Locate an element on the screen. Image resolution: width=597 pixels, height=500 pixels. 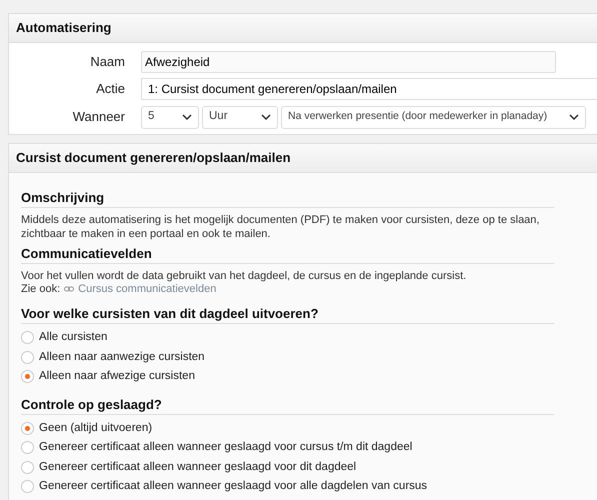
action-field: 1: Cursist document genereren/opslaan/mailen is located at coordinates (369, 89).